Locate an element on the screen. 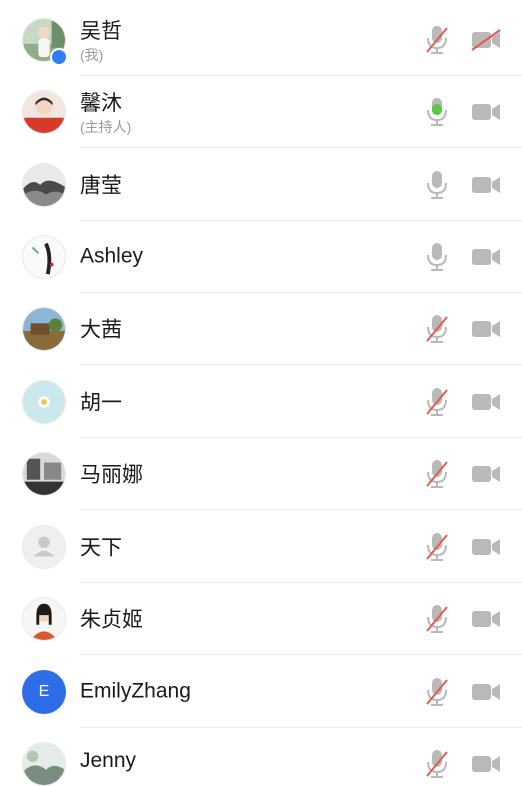  participant-row: E EmilyZhang is located at coordinates (261, 692).